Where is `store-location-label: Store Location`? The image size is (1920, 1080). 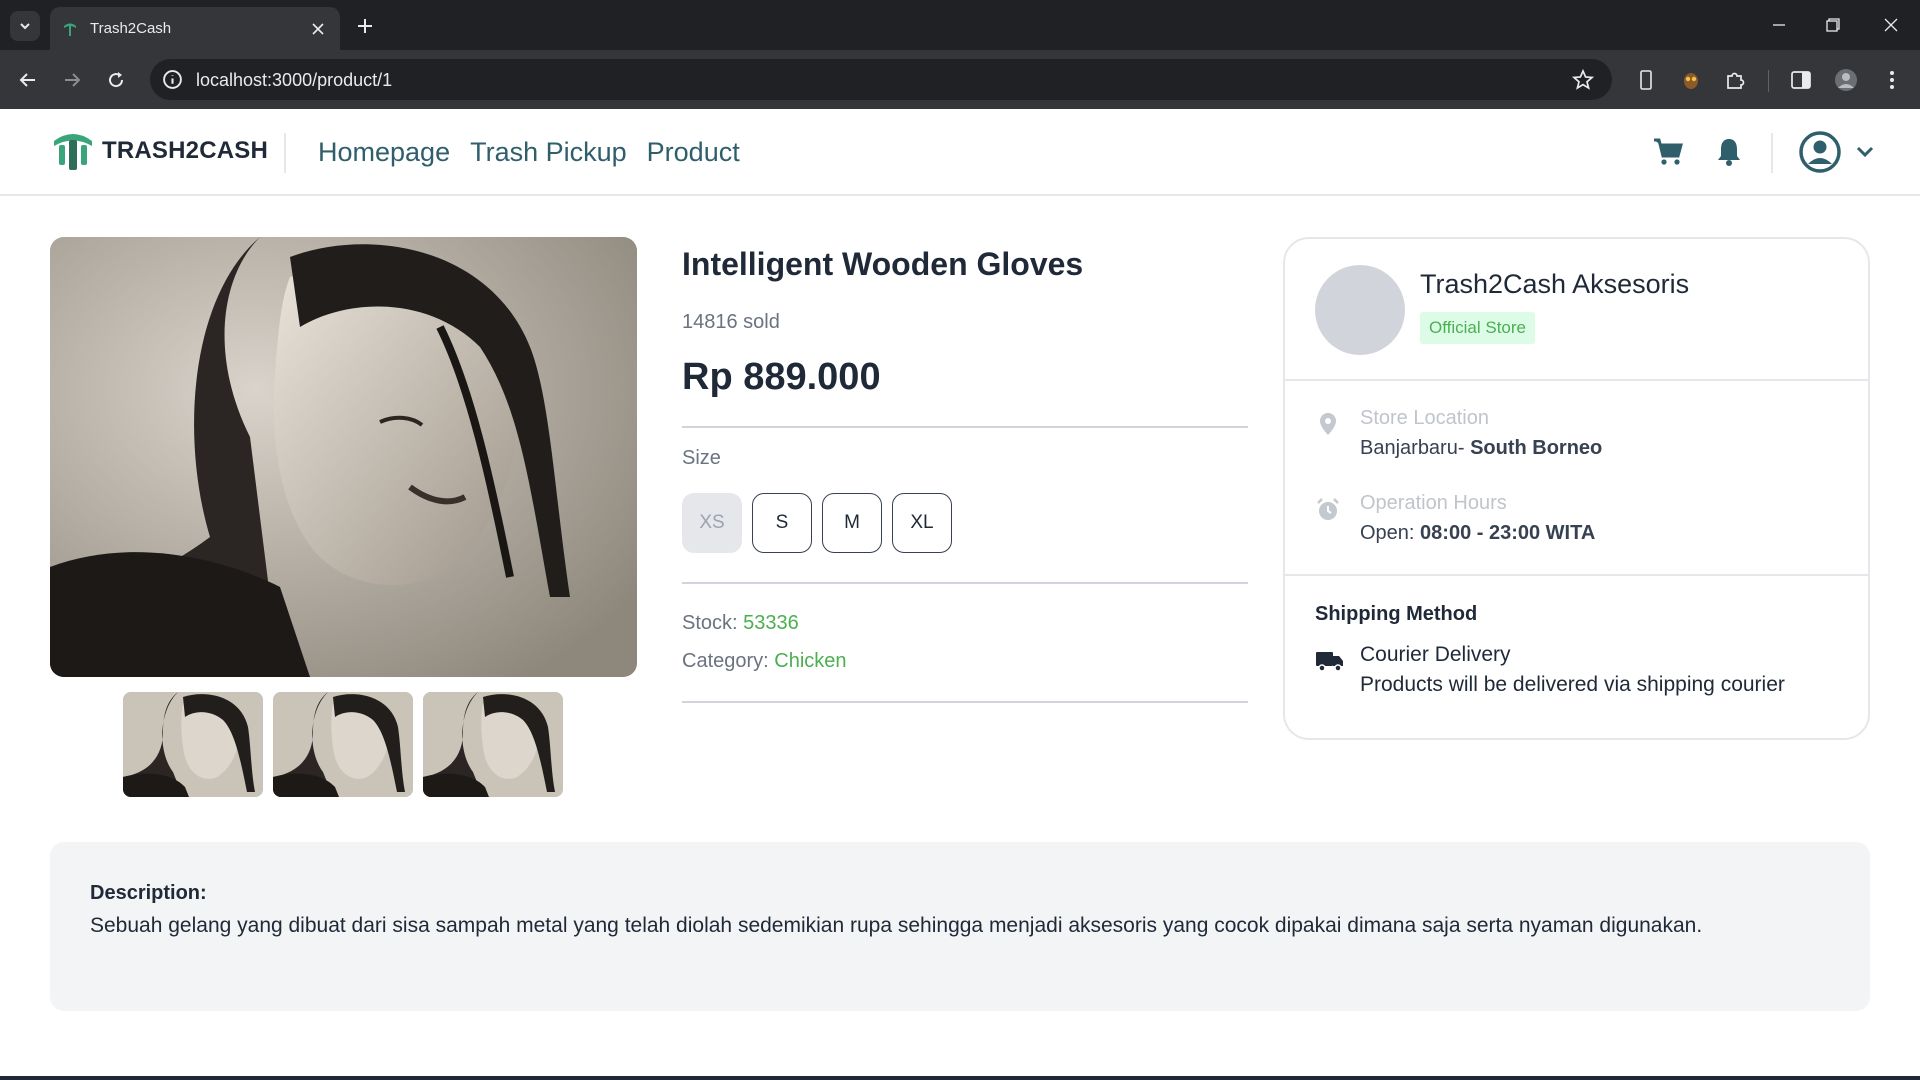
store-location-label: Store Location is located at coordinates (1424, 418).